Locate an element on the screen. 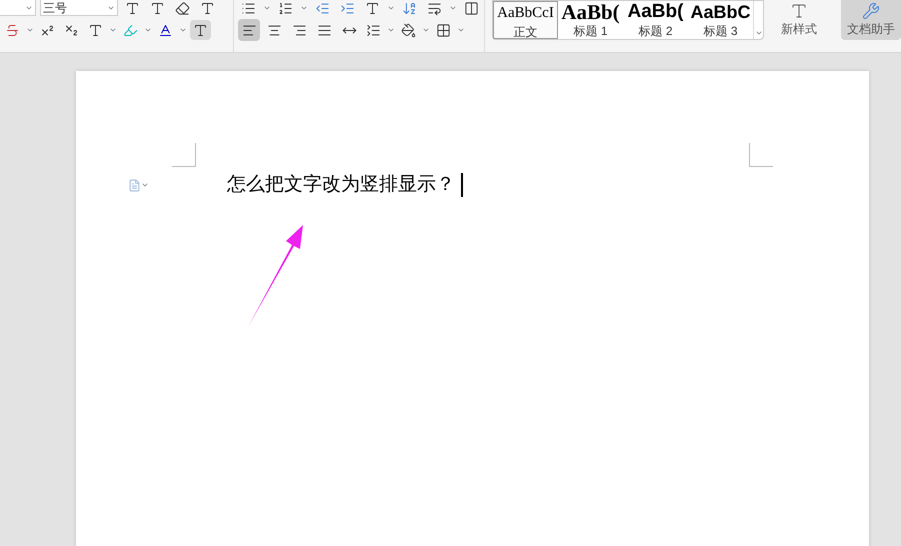  gallery-scrollbar is located at coordinates (758, 20).